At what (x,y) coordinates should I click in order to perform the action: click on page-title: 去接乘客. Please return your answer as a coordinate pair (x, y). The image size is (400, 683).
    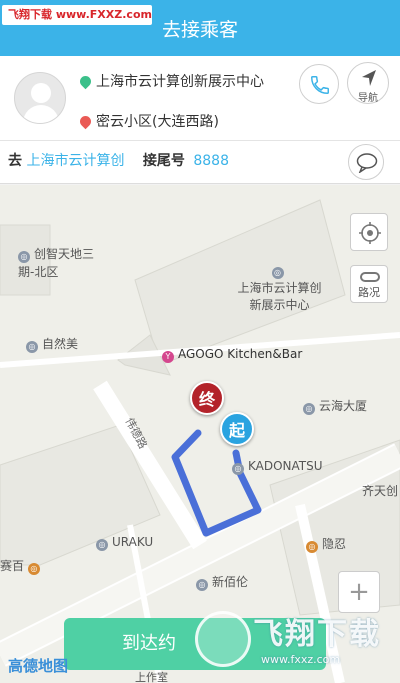
    Looking at the image, I should click on (199, 30).